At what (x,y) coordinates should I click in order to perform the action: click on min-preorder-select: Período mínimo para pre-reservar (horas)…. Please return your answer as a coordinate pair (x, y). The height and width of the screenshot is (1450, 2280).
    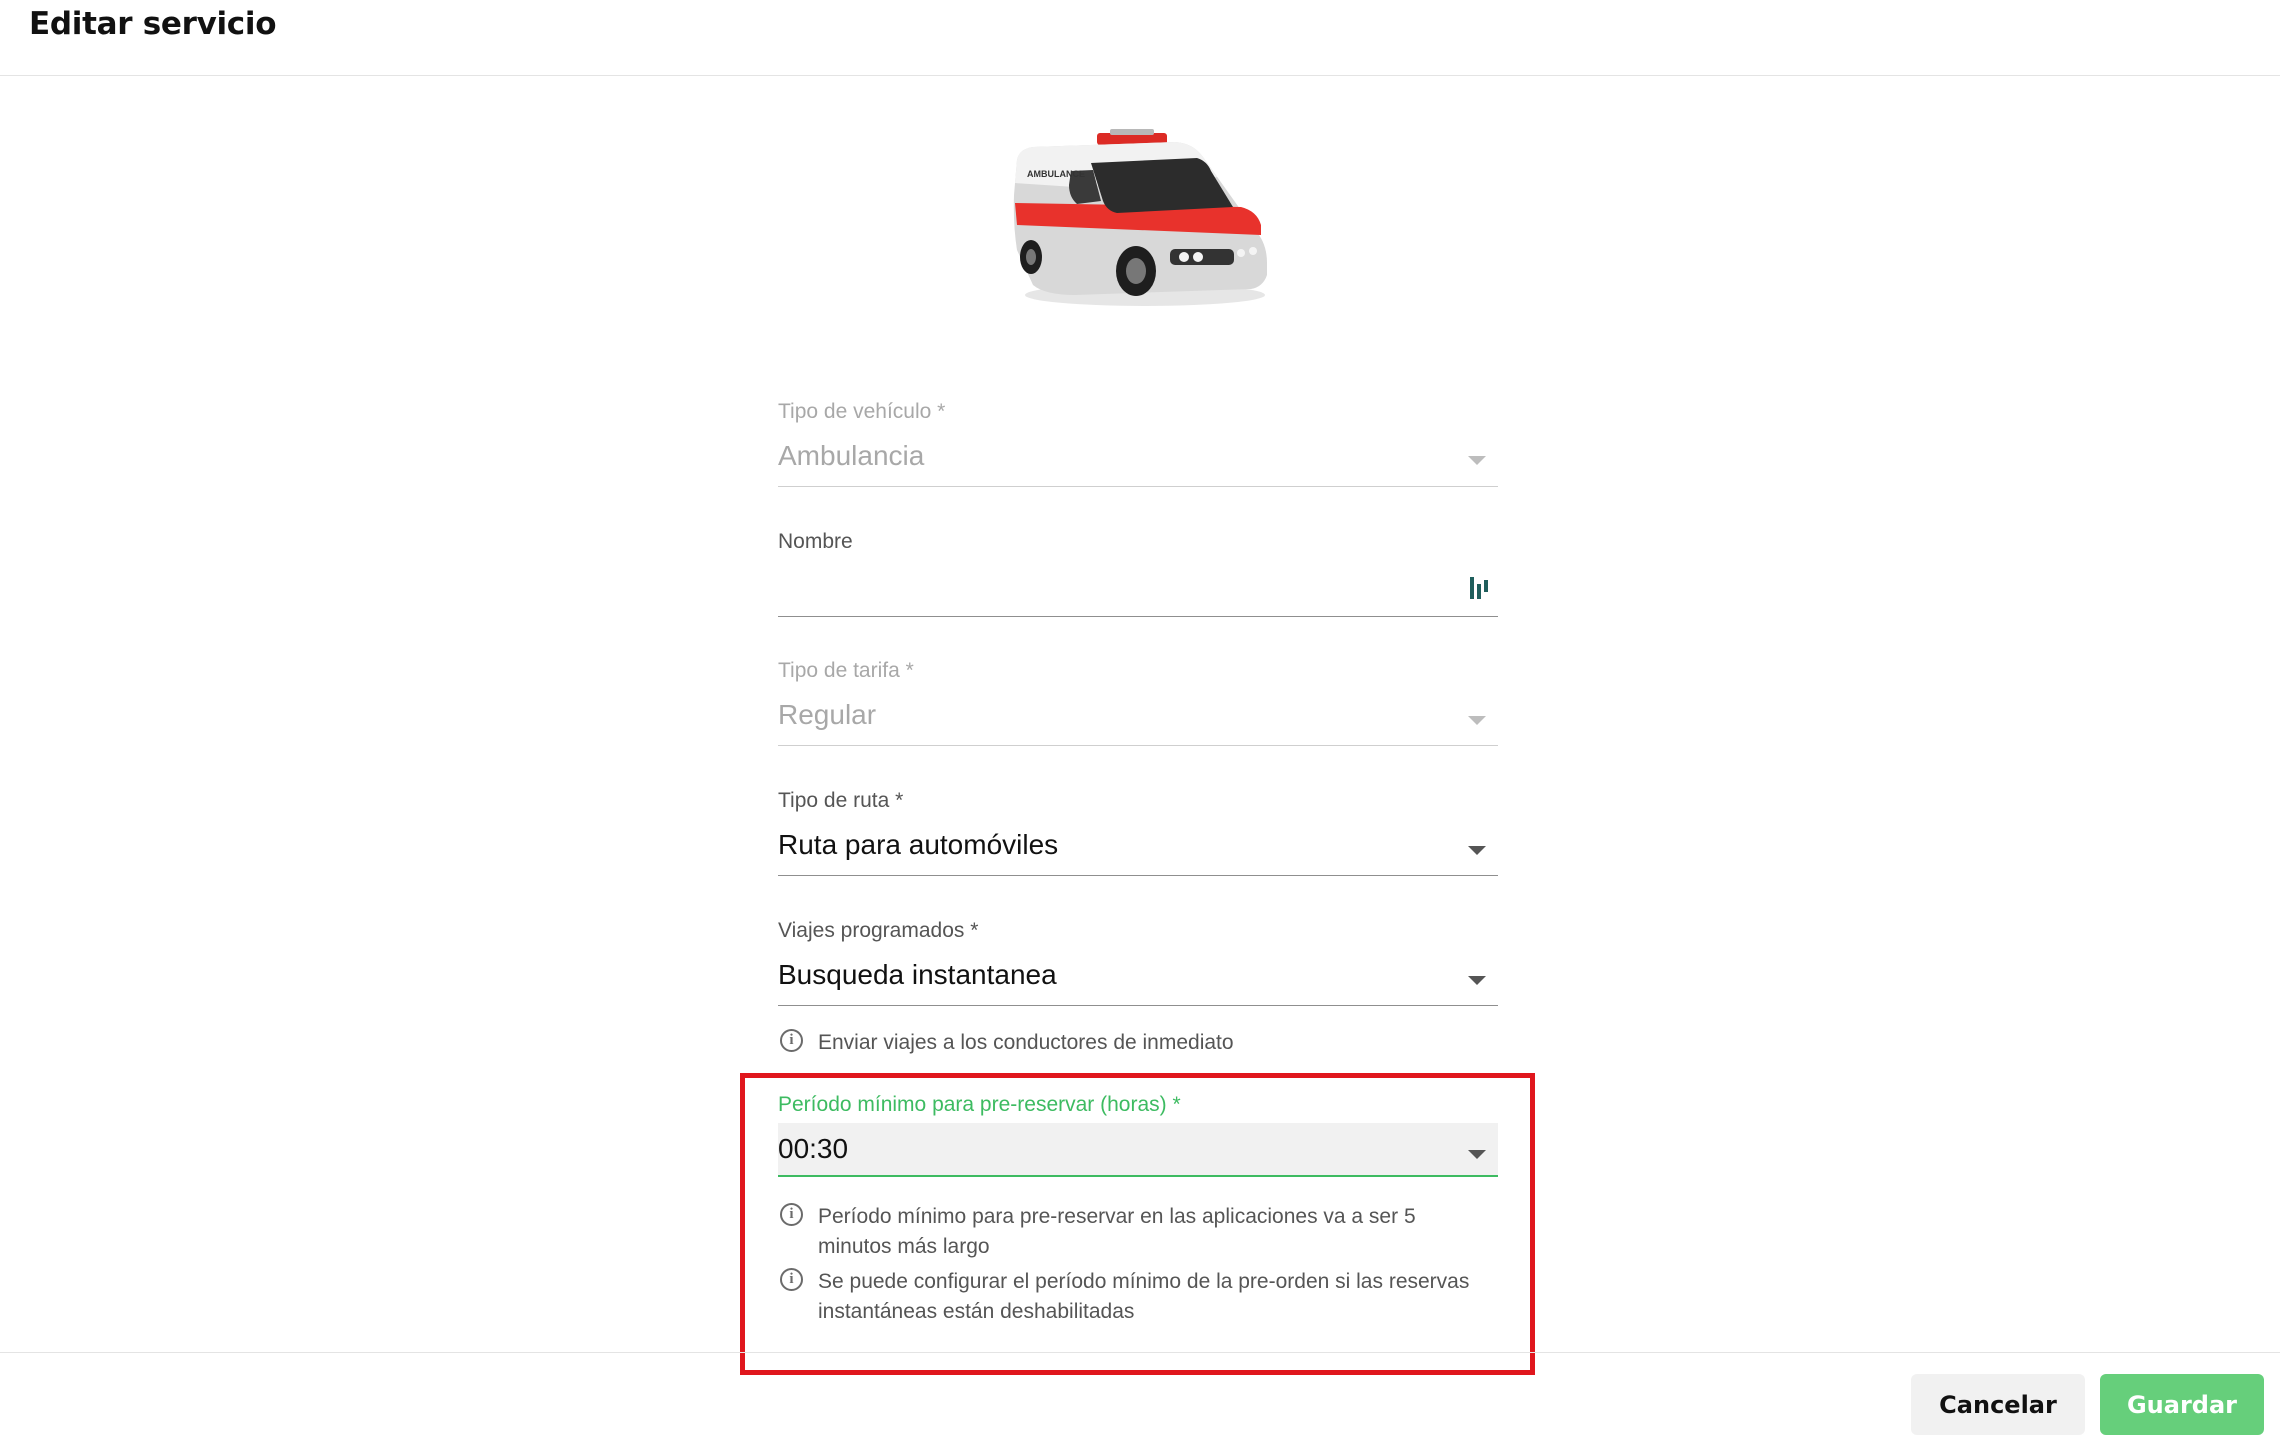
    Looking at the image, I should click on (1138, 1138).